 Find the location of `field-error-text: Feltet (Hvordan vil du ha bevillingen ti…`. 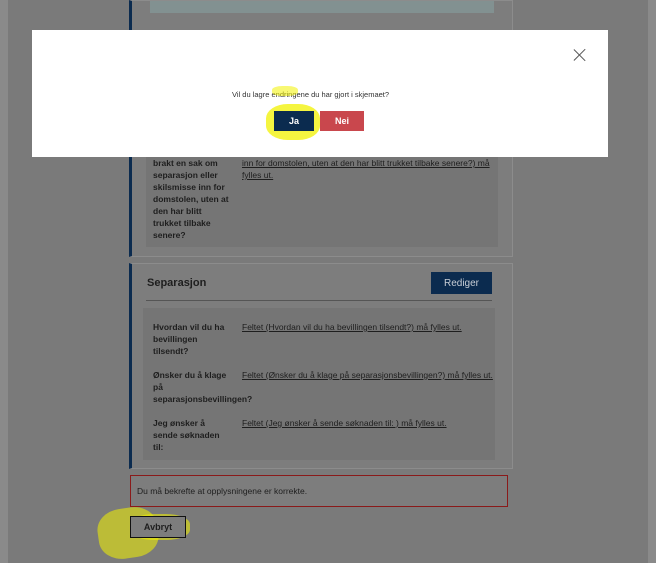

field-error-text: Feltet (Hvordan vil du ha bevillingen ti… is located at coordinates (352, 327).